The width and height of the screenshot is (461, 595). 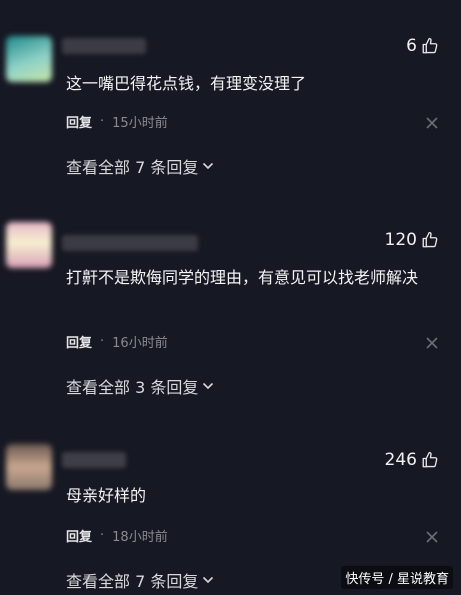 What do you see at coordinates (400, 460) in the screenshot?
I see `like-count: 246` at bounding box center [400, 460].